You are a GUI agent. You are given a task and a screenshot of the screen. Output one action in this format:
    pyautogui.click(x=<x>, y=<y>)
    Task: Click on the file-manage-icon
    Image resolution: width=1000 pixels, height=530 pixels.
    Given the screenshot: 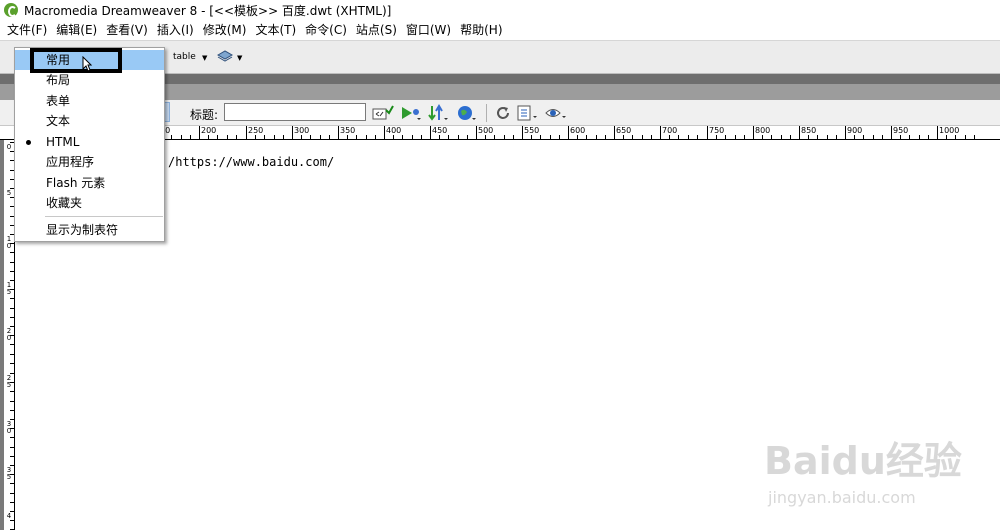 What is the action you would take?
    pyautogui.click(x=439, y=113)
    